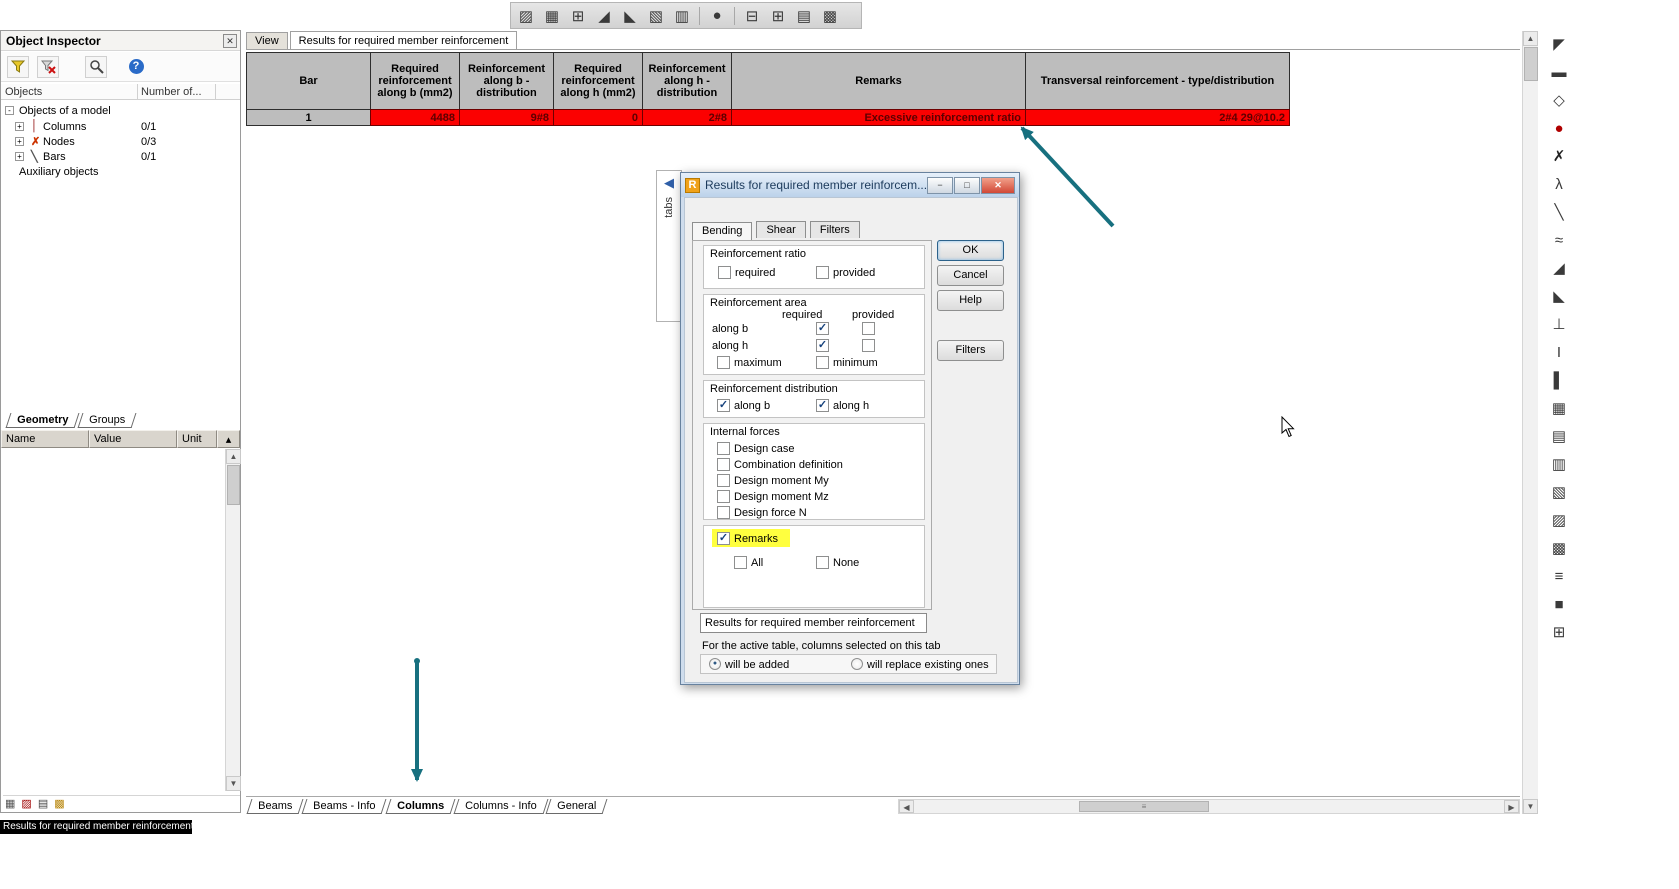 The image size is (1679, 889). What do you see at coordinates (1559, 436) in the screenshot?
I see `slab-icon: ▤` at bounding box center [1559, 436].